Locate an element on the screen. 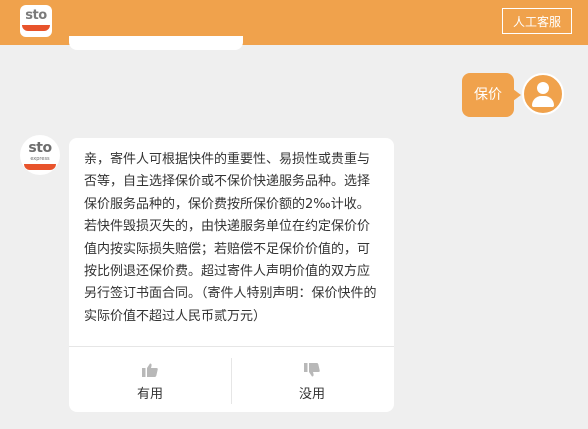 The image size is (588, 429). useless-button: 没用 is located at coordinates (312, 381).